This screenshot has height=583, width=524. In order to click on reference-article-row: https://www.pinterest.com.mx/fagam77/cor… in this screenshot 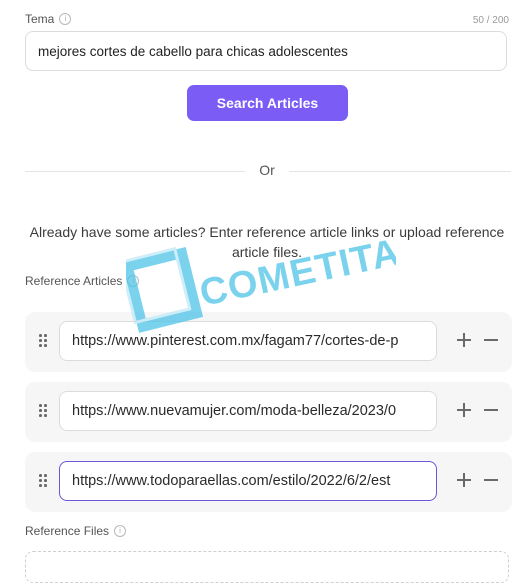, I will do `click(268, 342)`.